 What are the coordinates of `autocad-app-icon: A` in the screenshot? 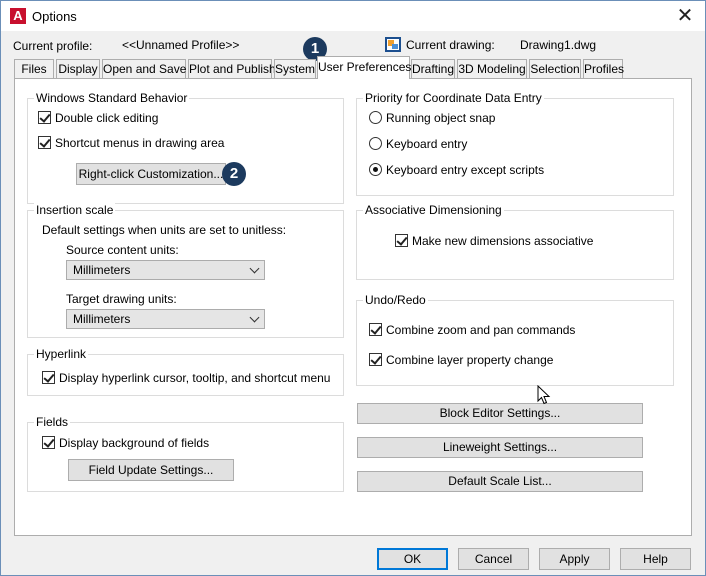 It's located at (18, 16).